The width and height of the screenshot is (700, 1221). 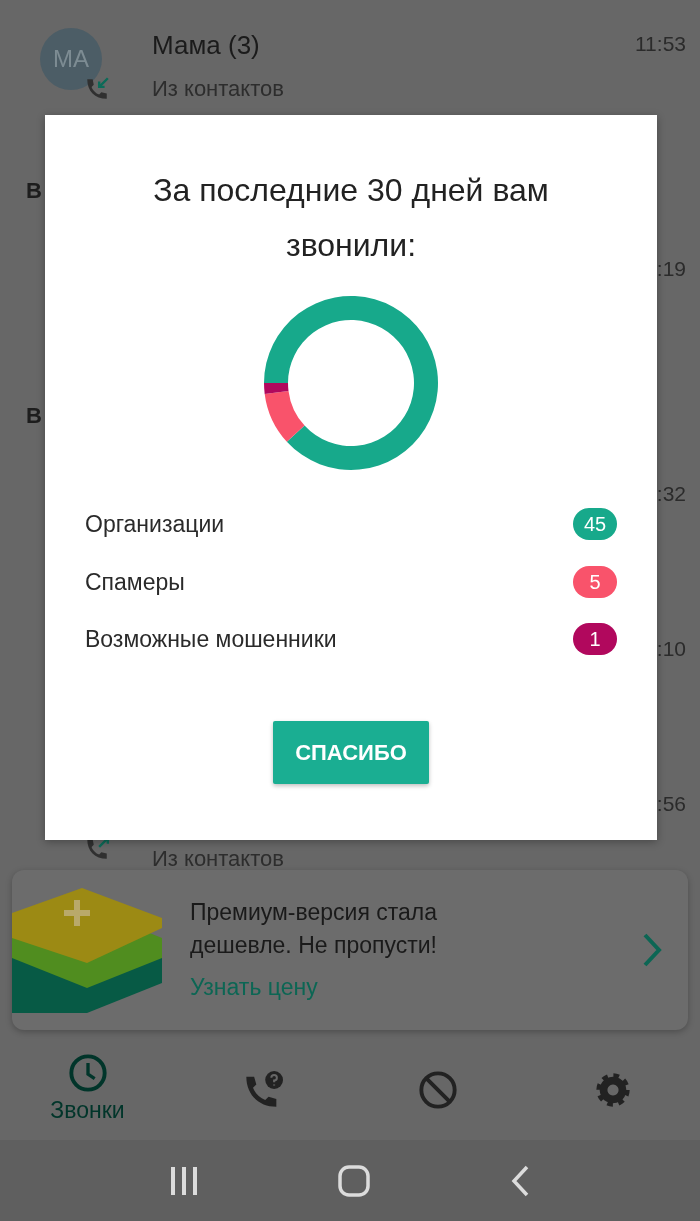 I want to click on contact-name: Мама (3), so click(x=206, y=45).